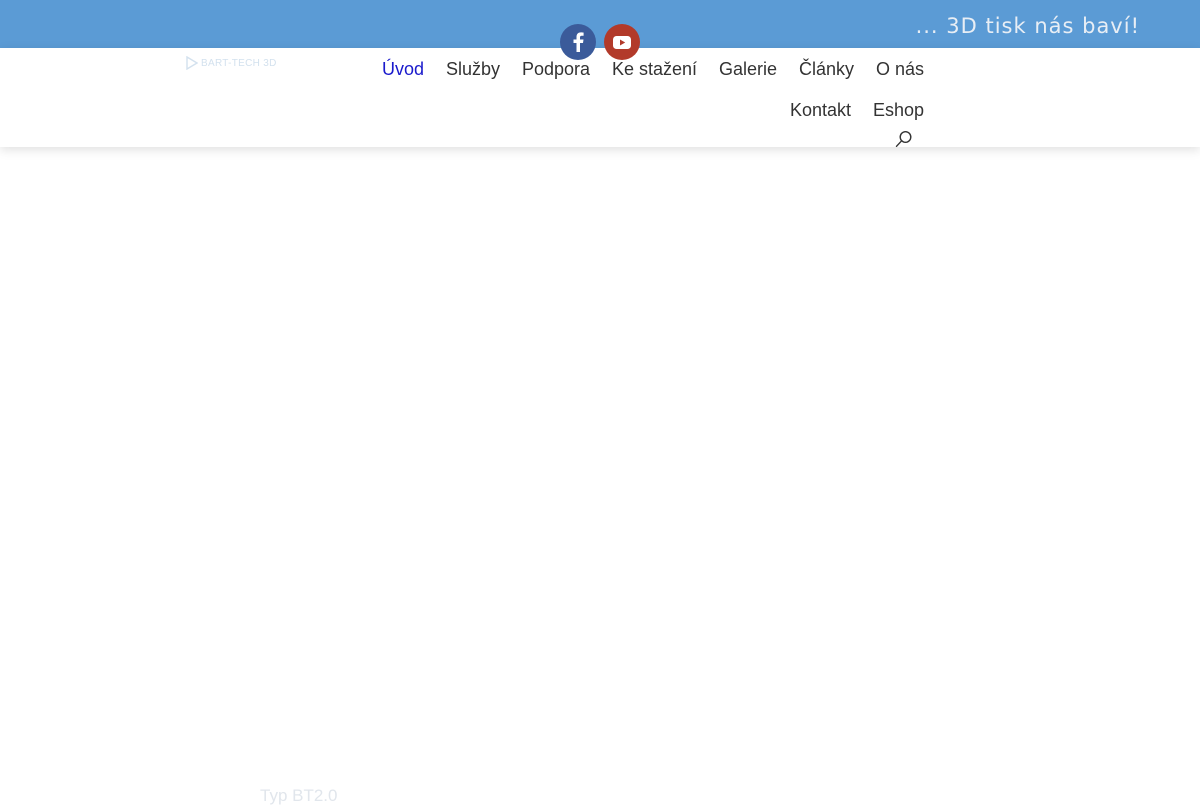  What do you see at coordinates (600, 24) in the screenshot?
I see `top-bar: ... 3D tisk nás baví!` at bounding box center [600, 24].